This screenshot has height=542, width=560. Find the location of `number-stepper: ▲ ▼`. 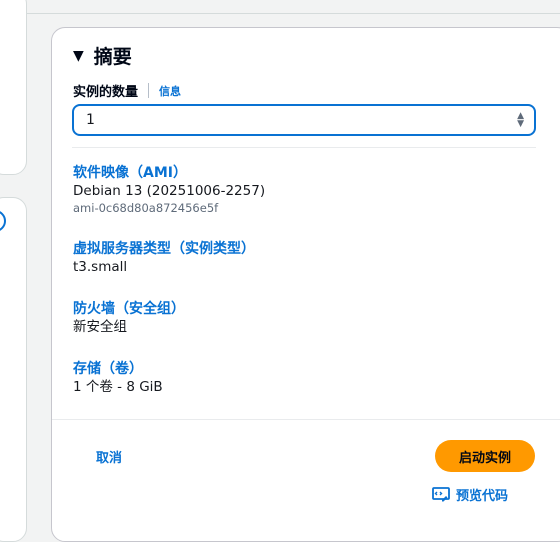

number-stepper: ▲ ▼ is located at coordinates (520, 120).